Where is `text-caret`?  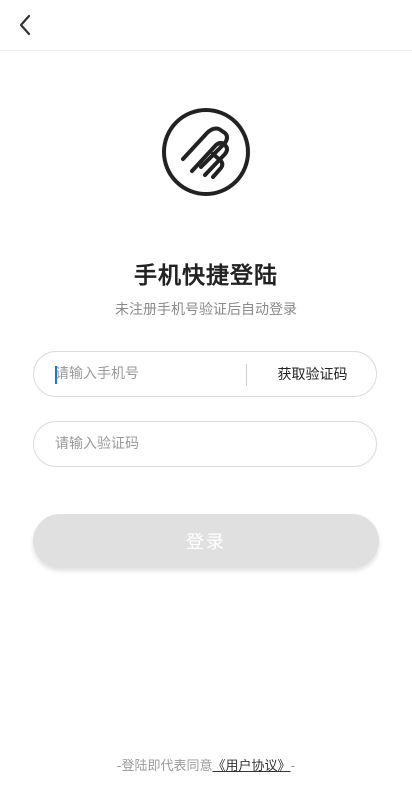 text-caret is located at coordinates (56, 375).